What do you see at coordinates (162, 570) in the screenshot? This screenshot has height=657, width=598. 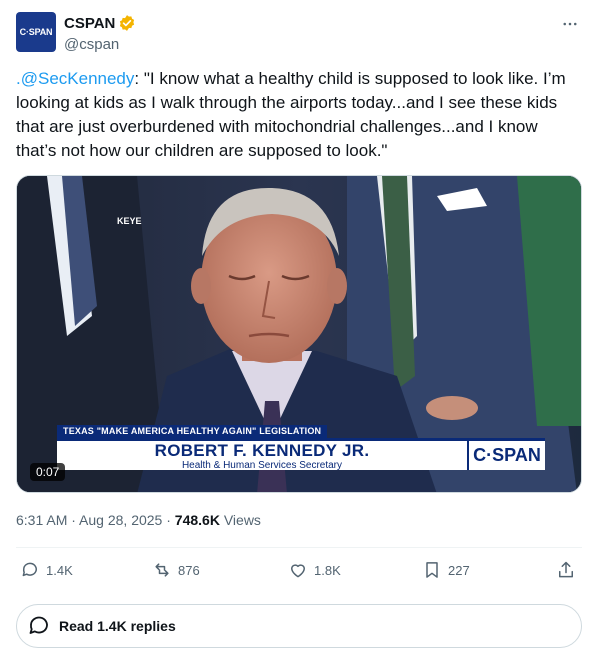 I see `repost-icon` at bounding box center [162, 570].